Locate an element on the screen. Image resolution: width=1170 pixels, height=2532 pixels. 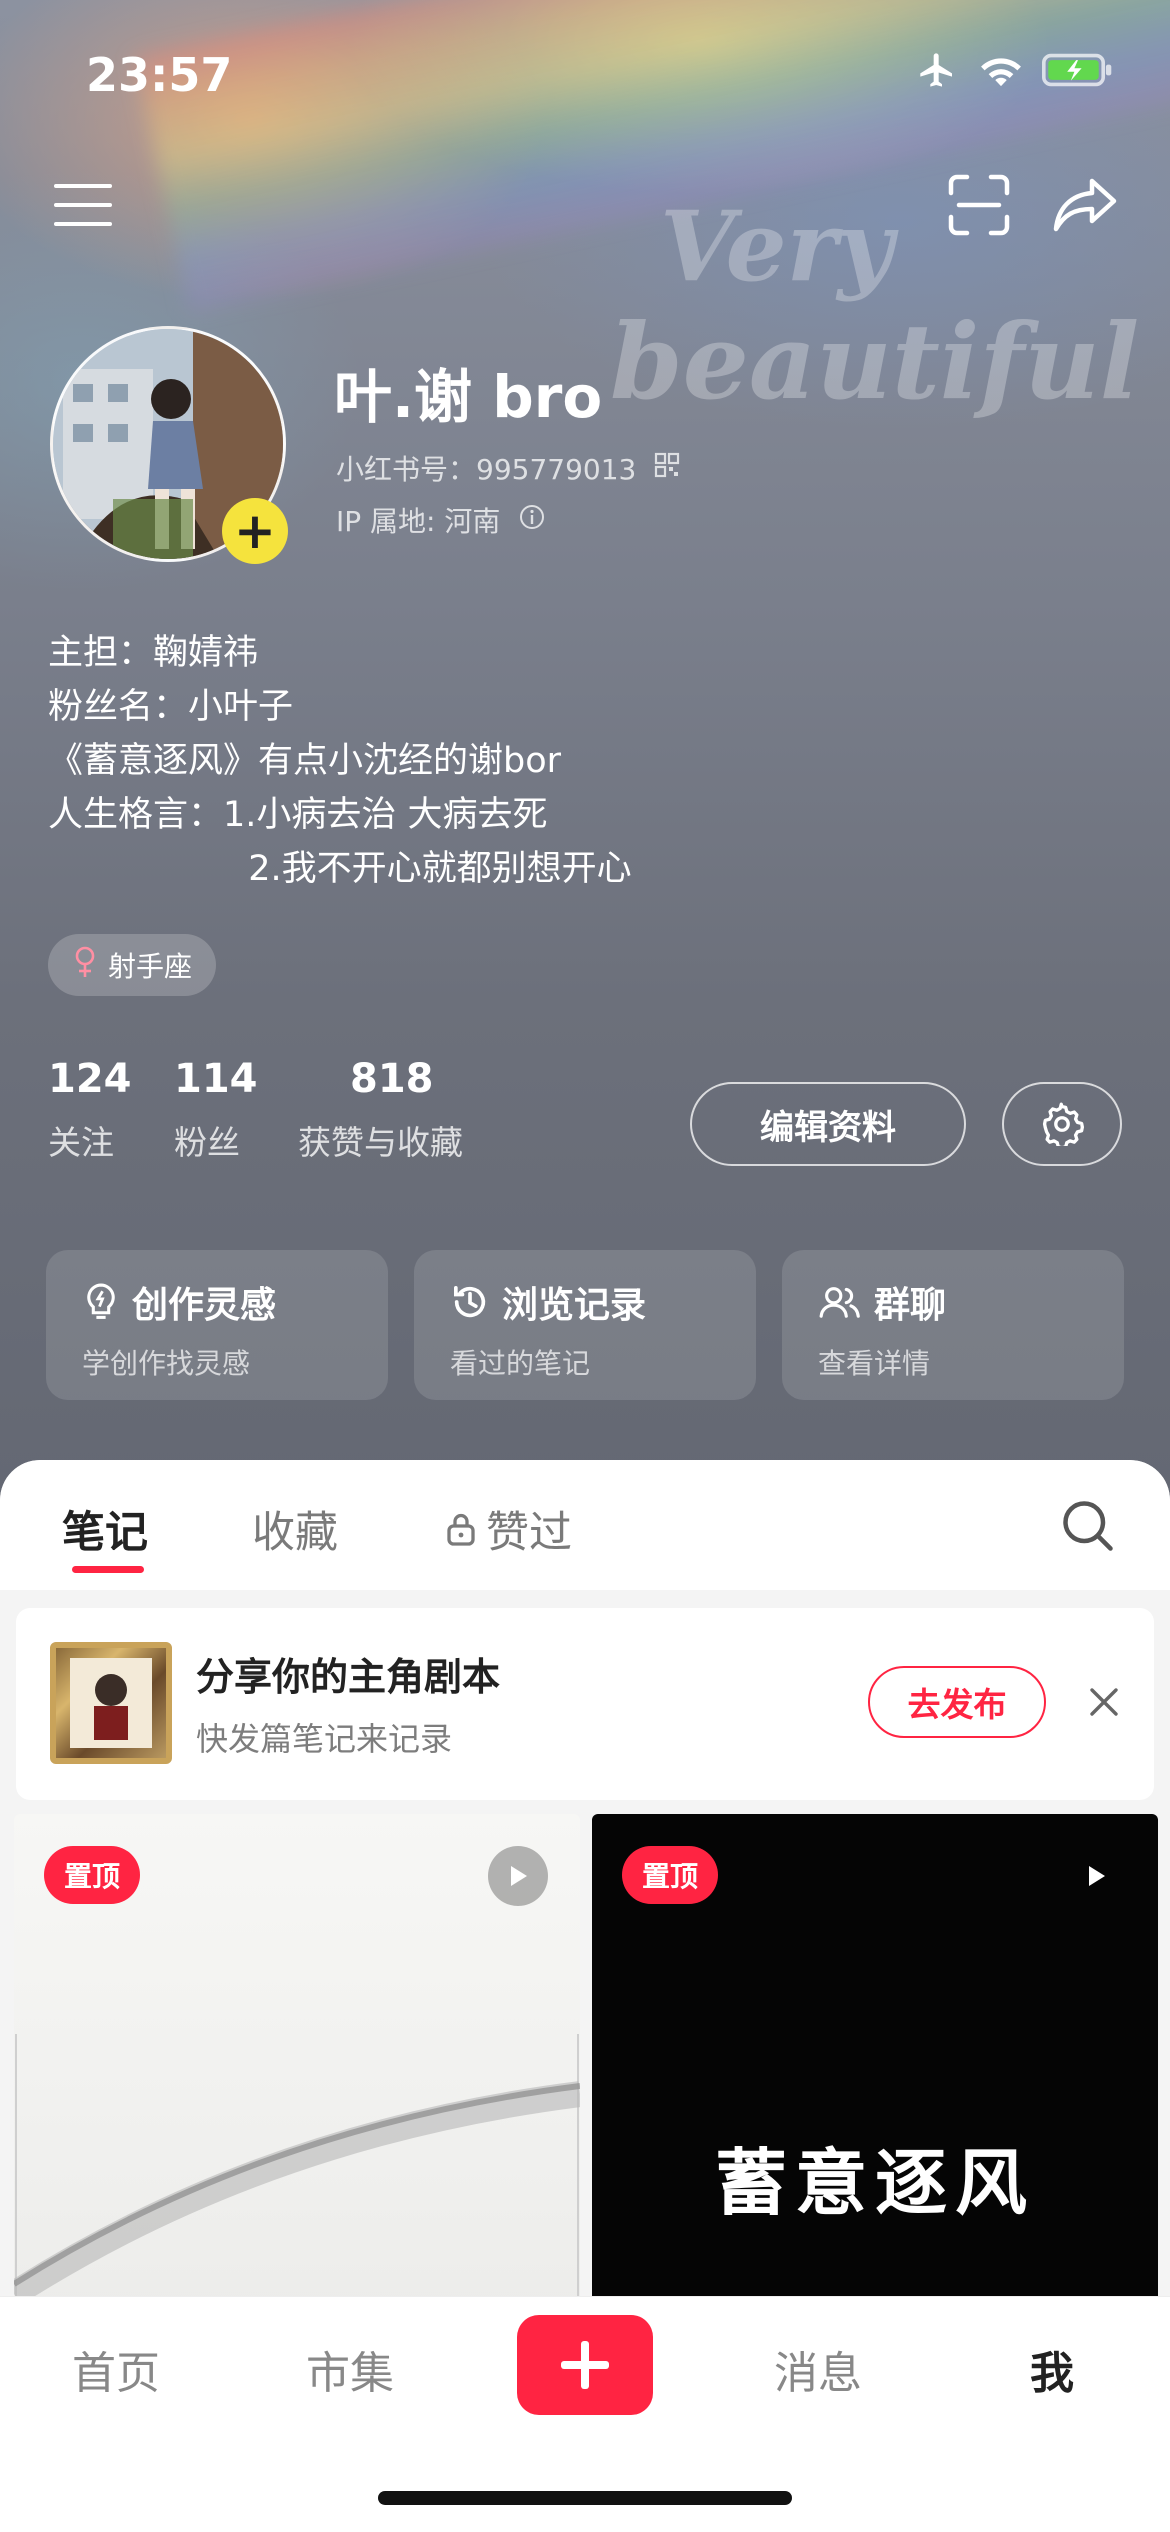
female-icon is located at coordinates (85, 965).